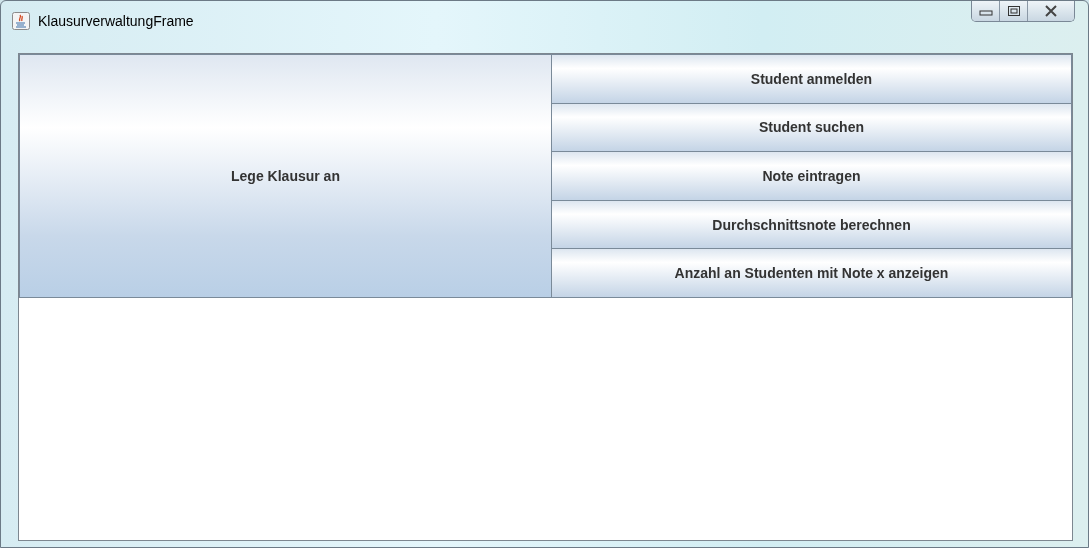  What do you see at coordinates (812, 128) in the screenshot?
I see `action-button: Student suchen` at bounding box center [812, 128].